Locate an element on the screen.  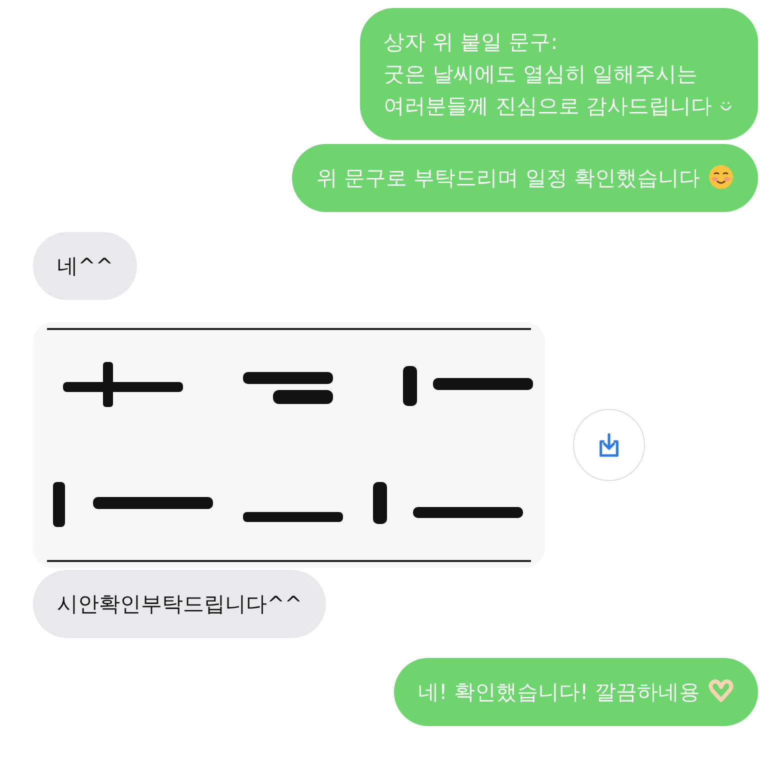
message-text: 네! 확인했습니다! 깔끔하네용 is located at coordinates (559, 692).